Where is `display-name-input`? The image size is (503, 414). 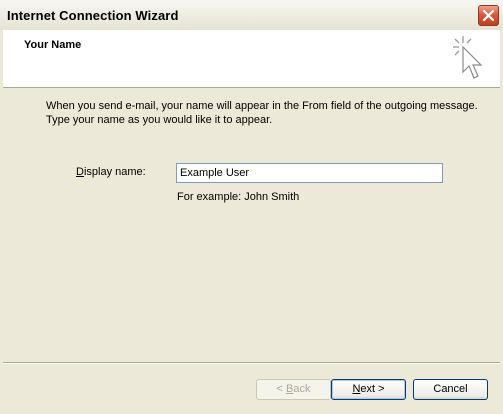 display-name-input is located at coordinates (309, 173).